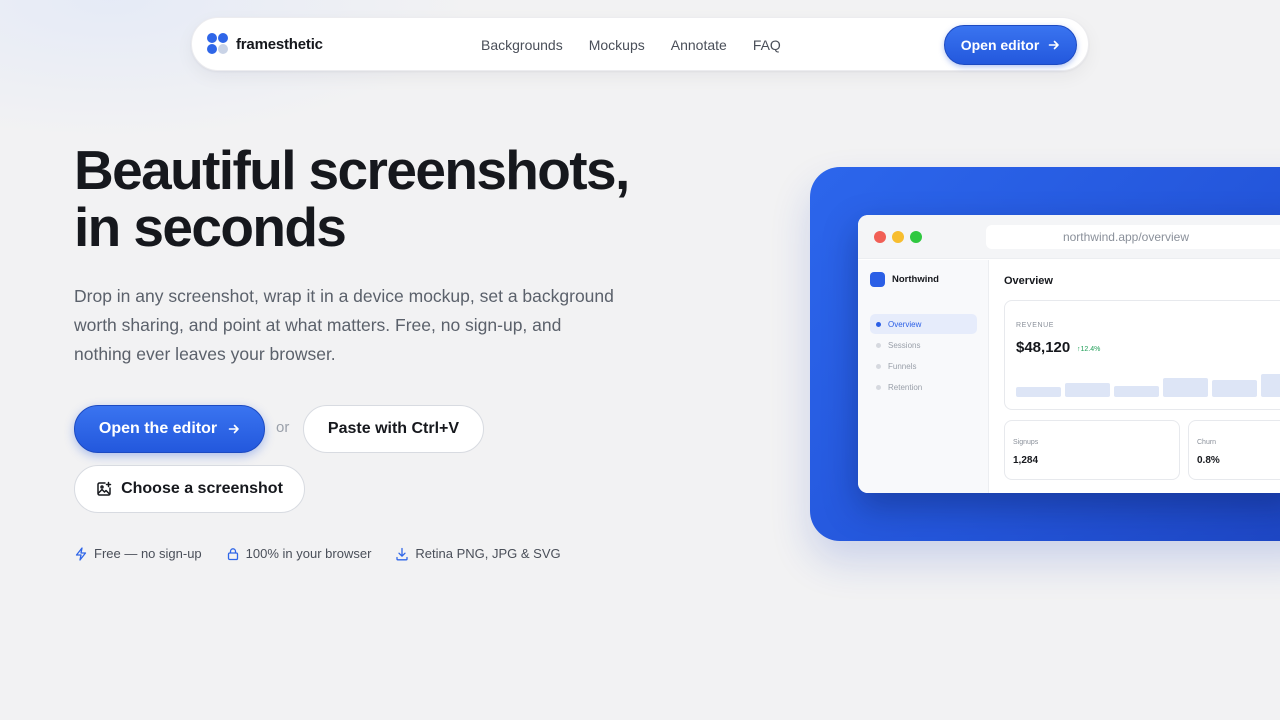 The width and height of the screenshot is (1280, 720). I want to click on revenue-label: REVENUE, so click(1035, 325).